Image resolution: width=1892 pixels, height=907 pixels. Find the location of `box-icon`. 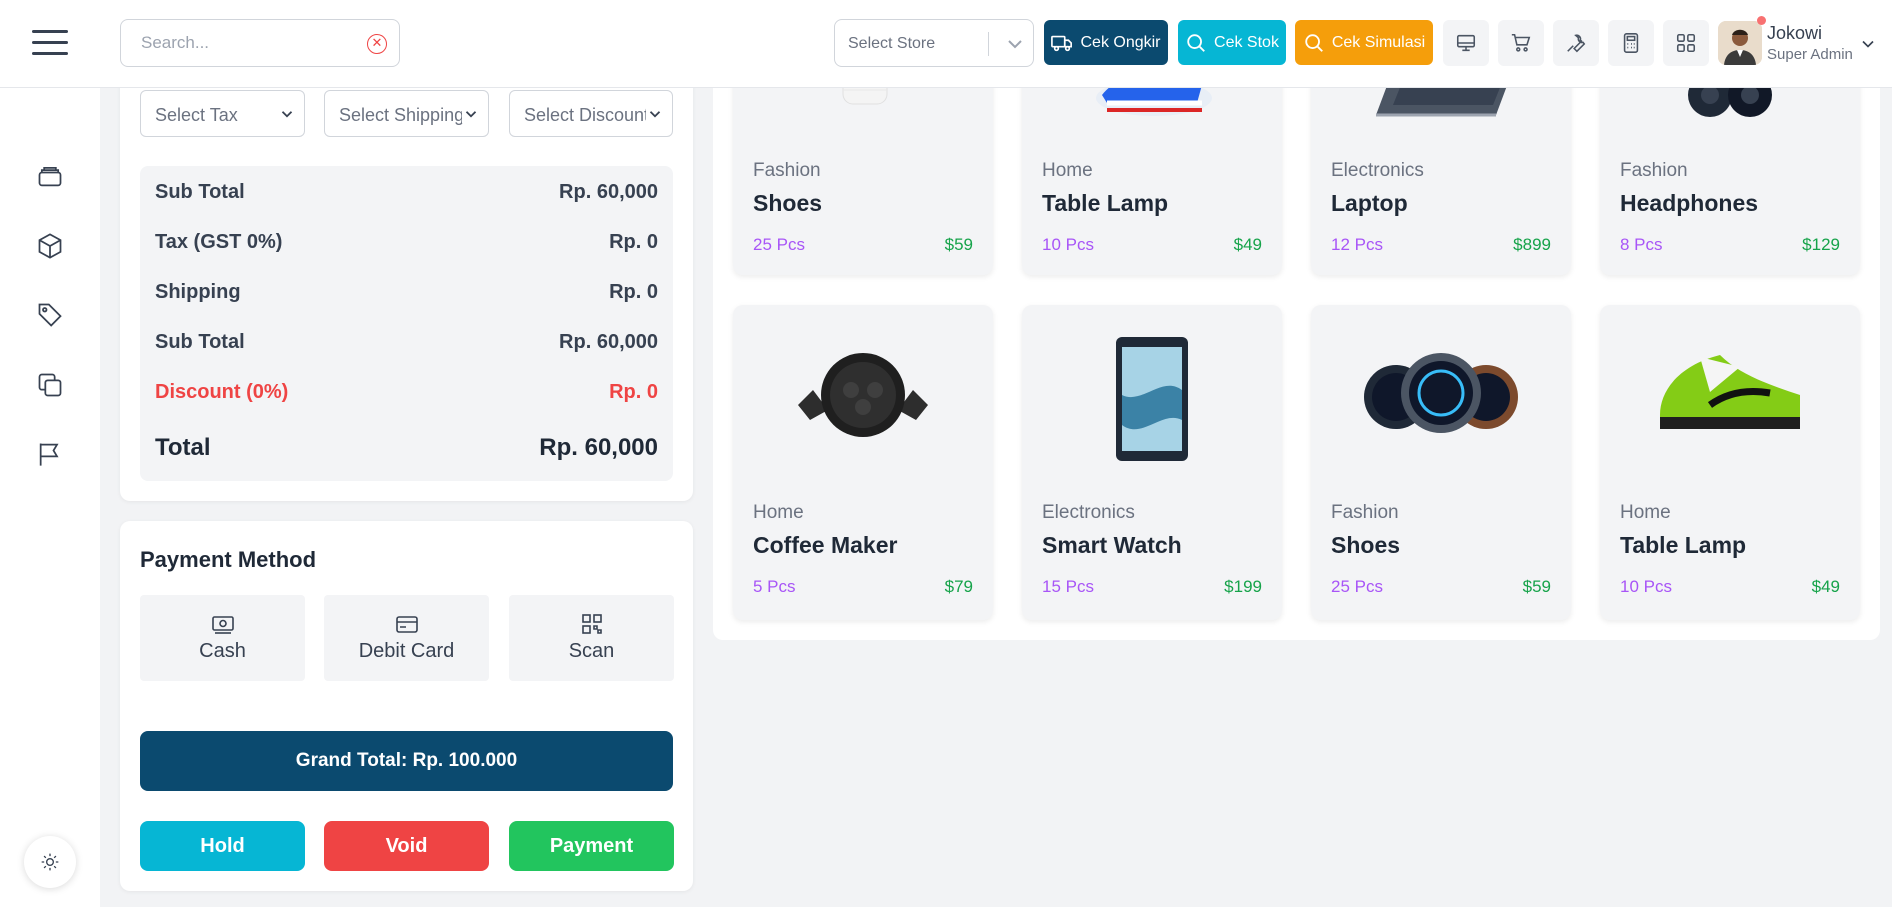

box-icon is located at coordinates (50, 246).